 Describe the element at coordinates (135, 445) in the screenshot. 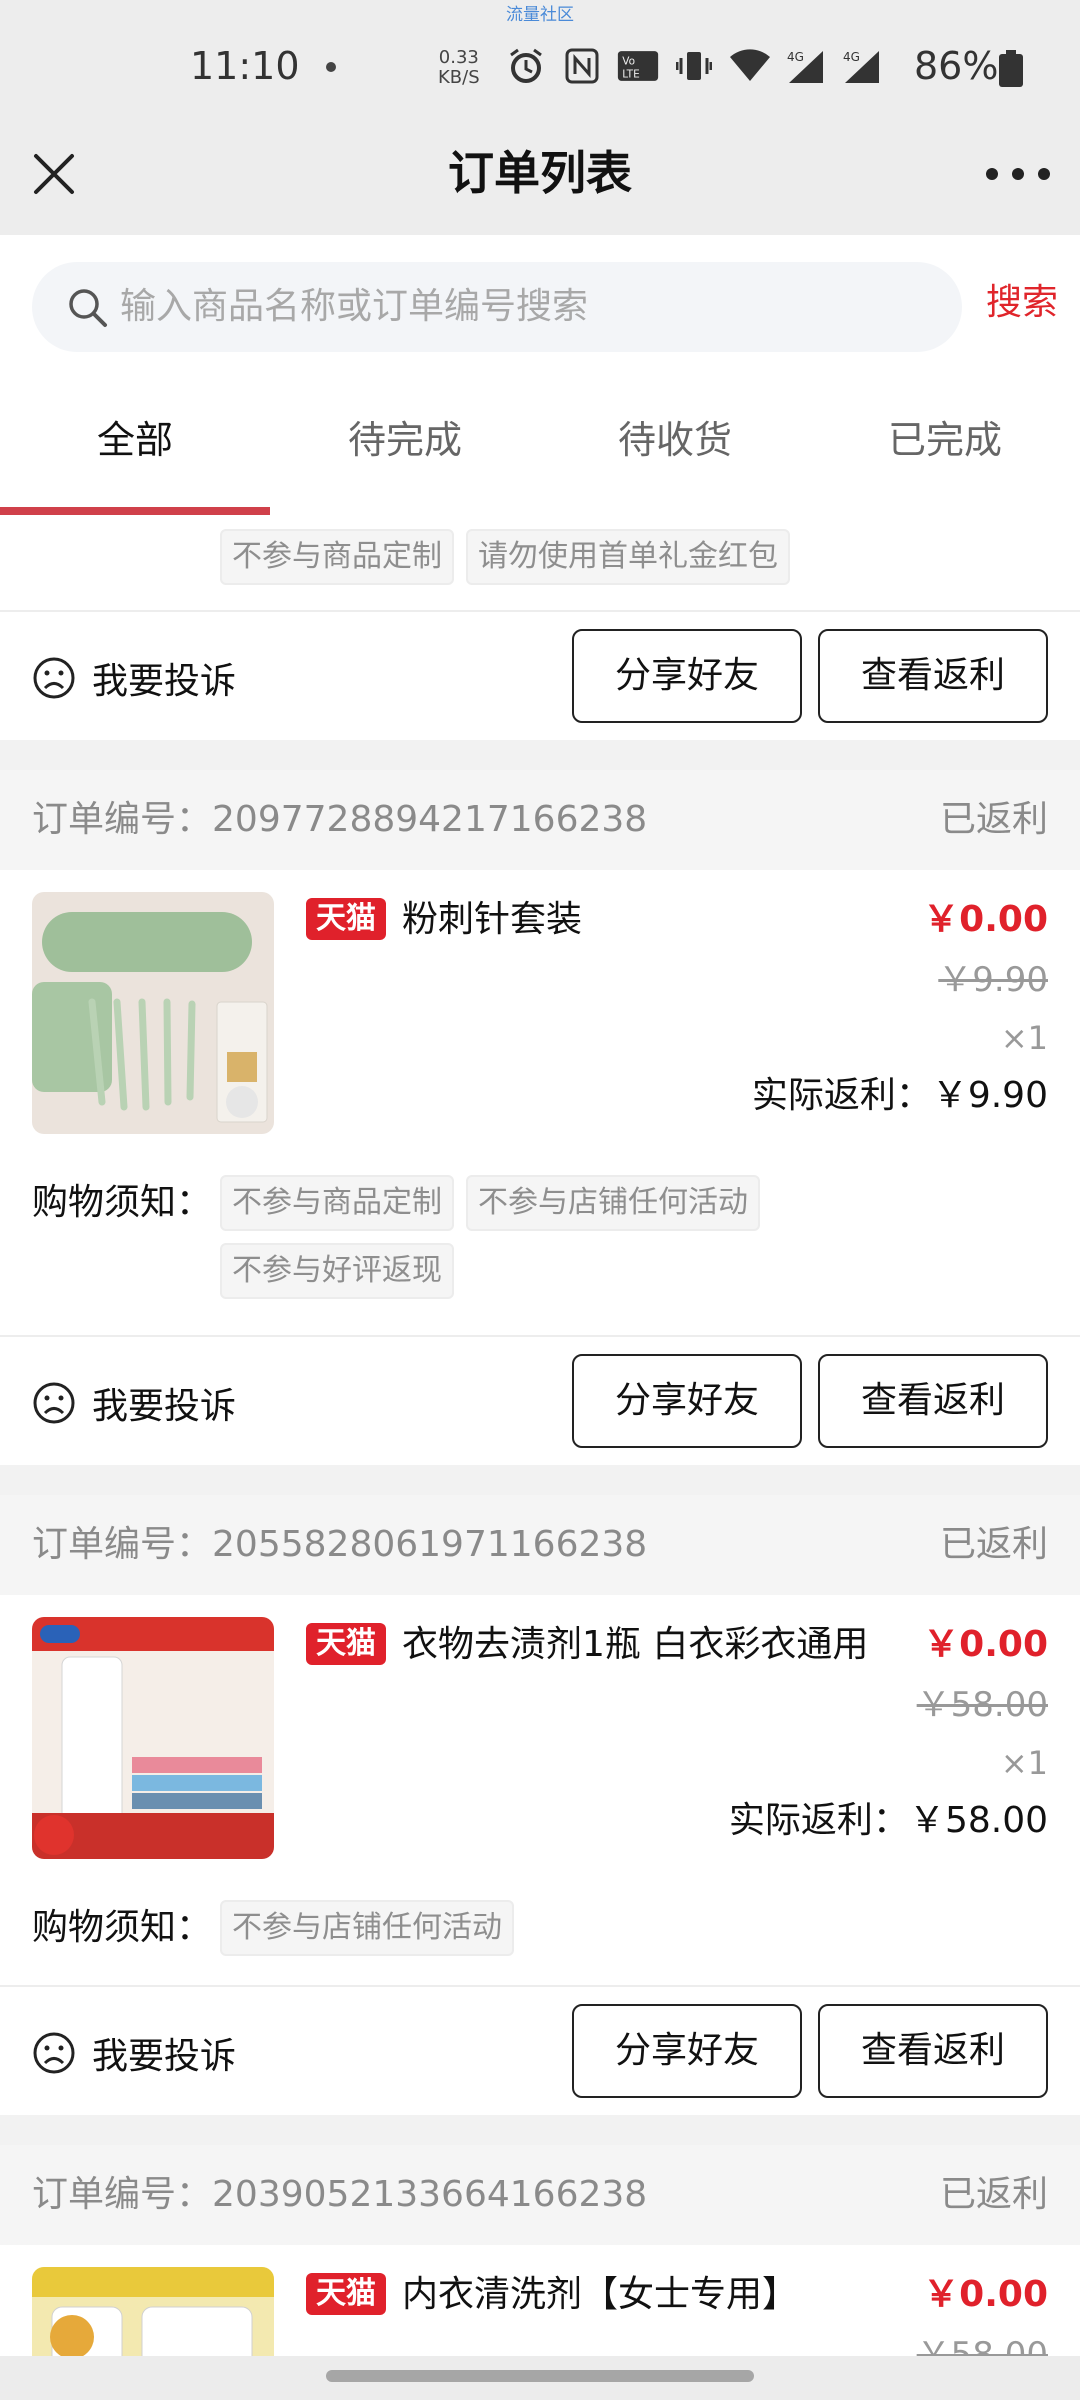

I see `tab-all: 全部` at that location.